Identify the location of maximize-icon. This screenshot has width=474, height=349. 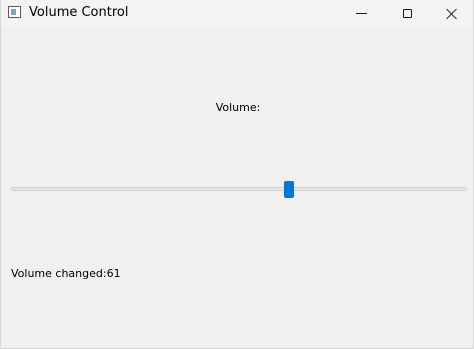
(407, 13).